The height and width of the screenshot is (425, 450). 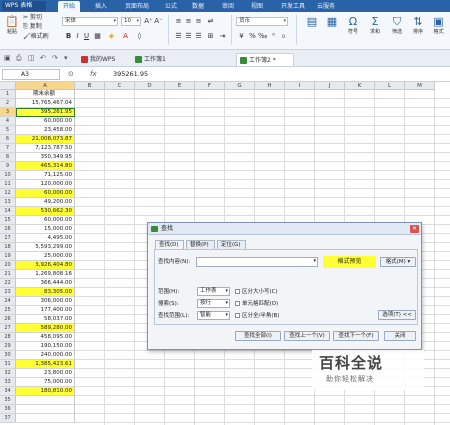 What do you see at coordinates (210, 36) in the screenshot?
I see `merge-center-icon: ⊞` at bounding box center [210, 36].